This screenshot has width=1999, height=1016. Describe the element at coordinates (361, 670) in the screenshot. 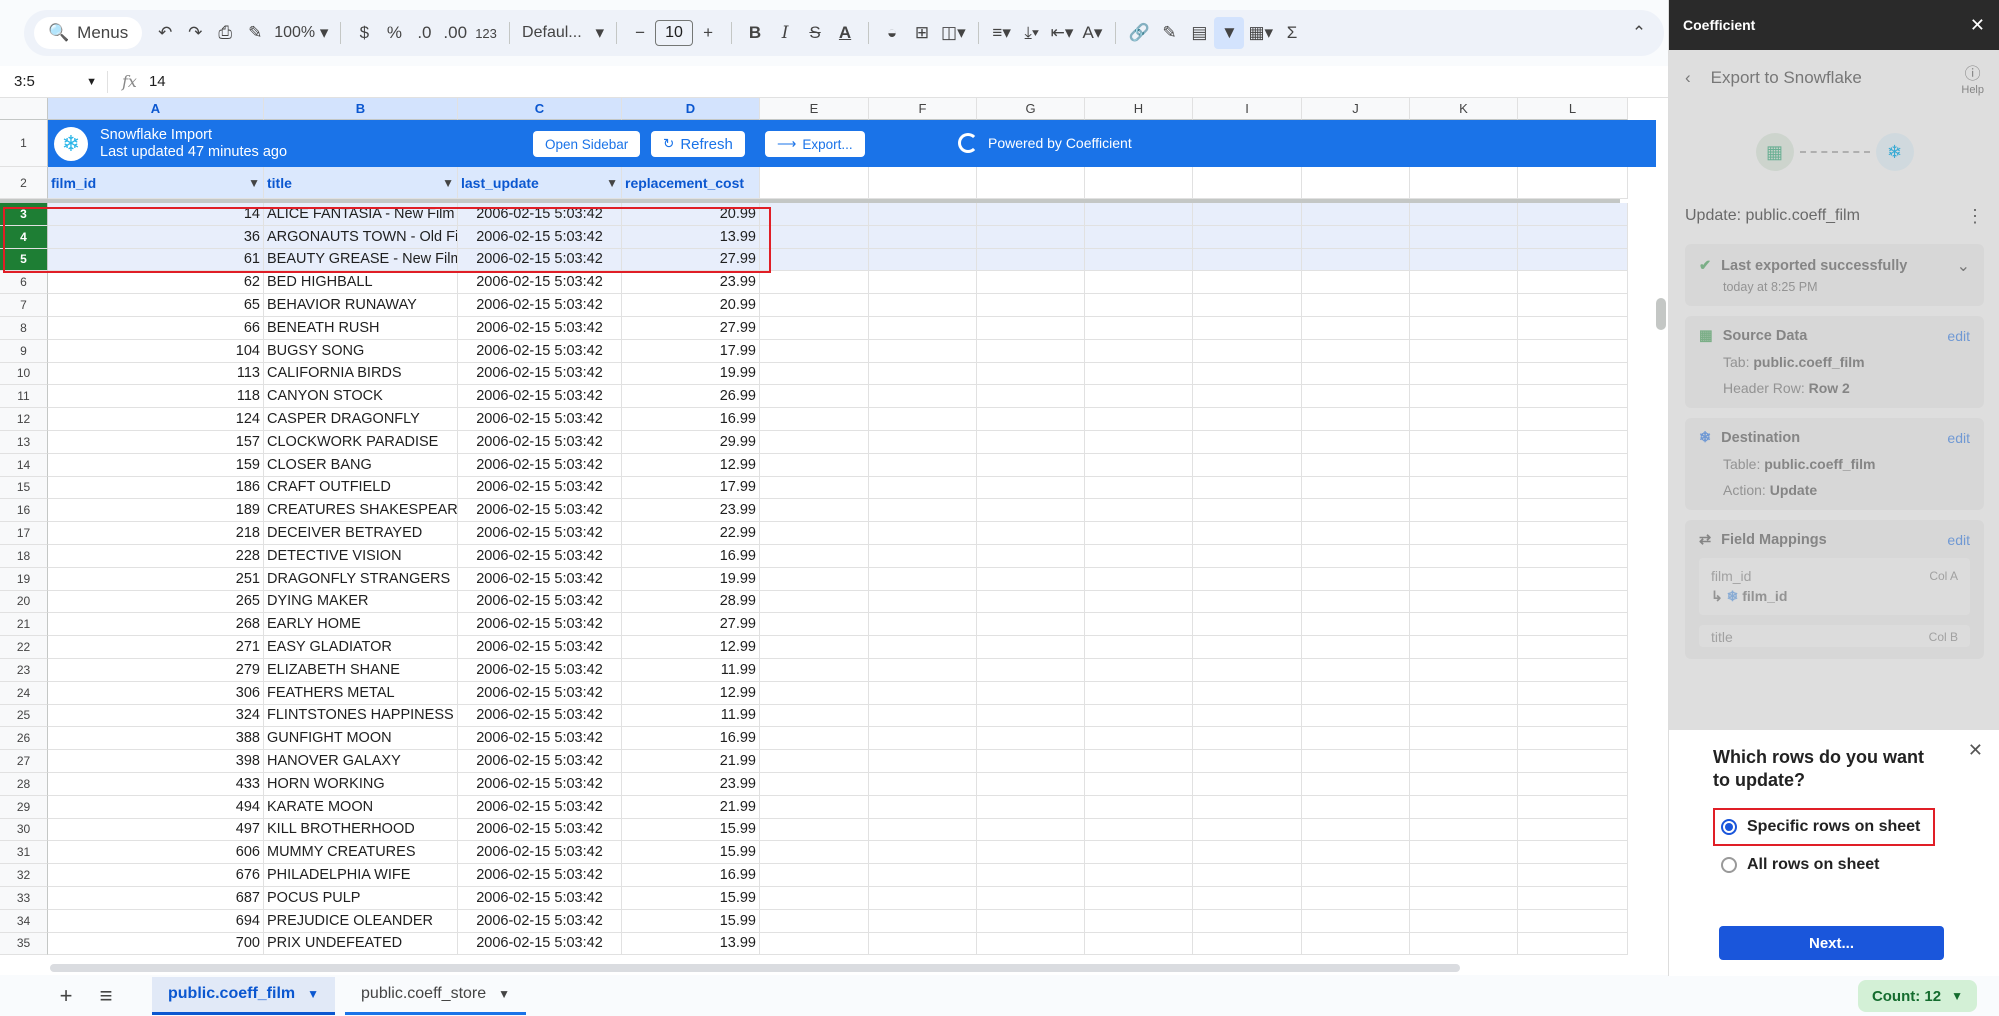

I see `cell-title: ELIZABETH SHANE` at that location.